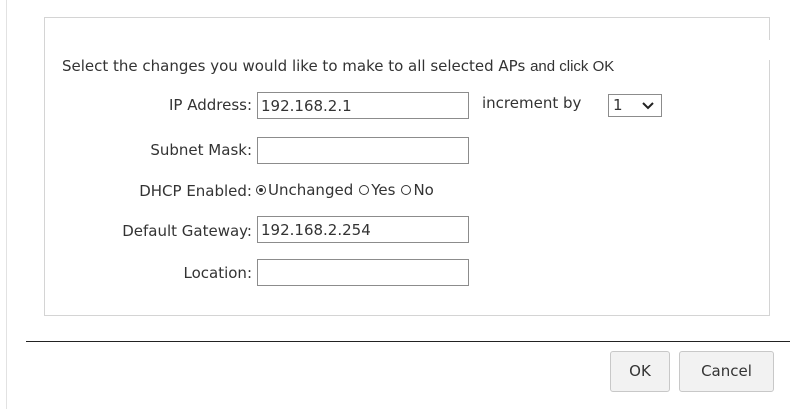 This screenshot has height=409, width=800. What do you see at coordinates (311, 190) in the screenshot?
I see `dhcp-option-unchanged-label: Unchanged` at bounding box center [311, 190].